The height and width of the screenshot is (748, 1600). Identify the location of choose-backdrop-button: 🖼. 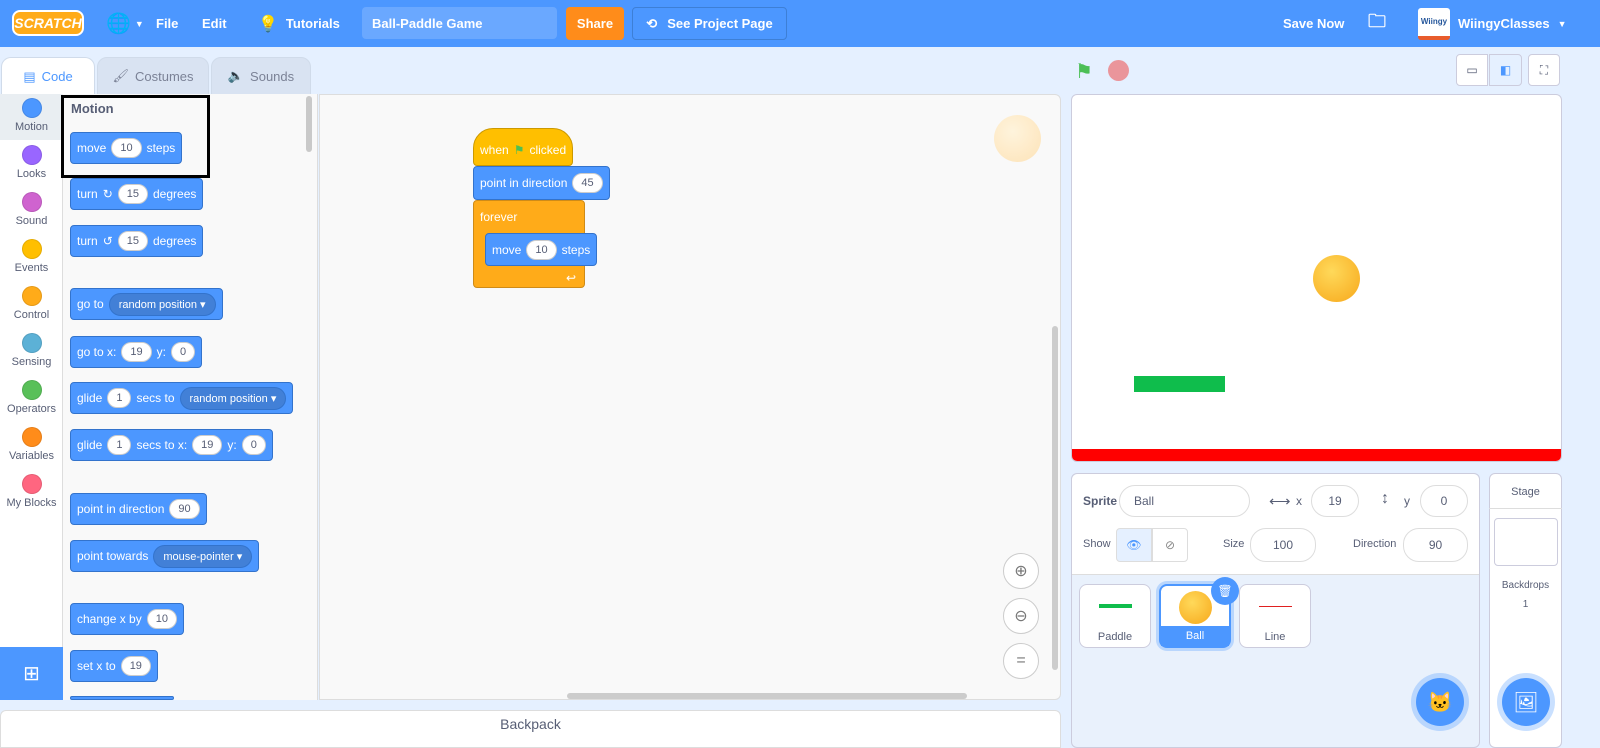
(1526, 702).